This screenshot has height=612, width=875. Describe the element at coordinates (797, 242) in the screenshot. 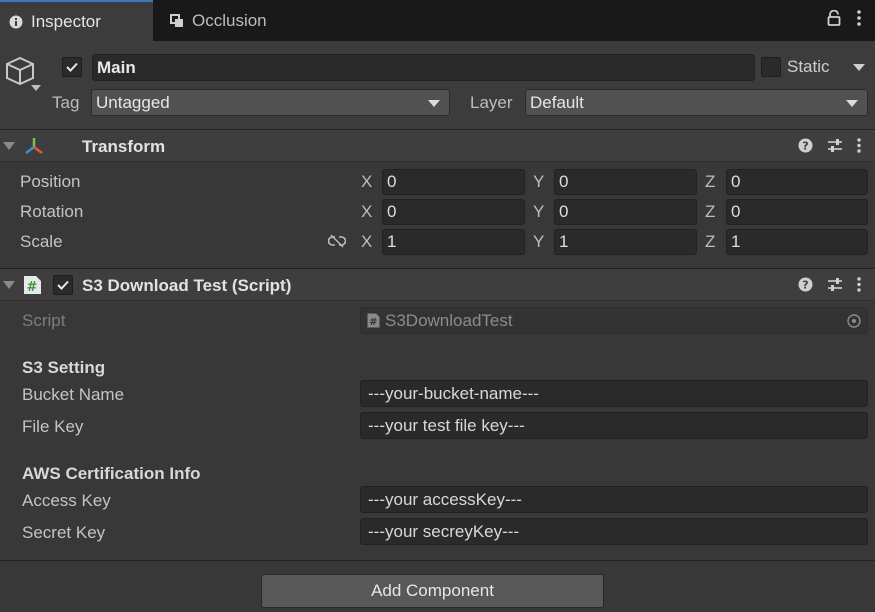

I see `scale-z-field: 1` at that location.